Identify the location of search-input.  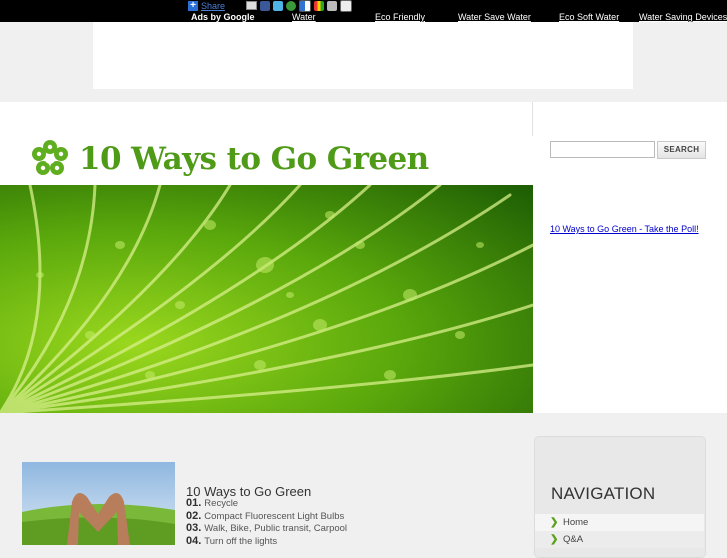
(602, 149).